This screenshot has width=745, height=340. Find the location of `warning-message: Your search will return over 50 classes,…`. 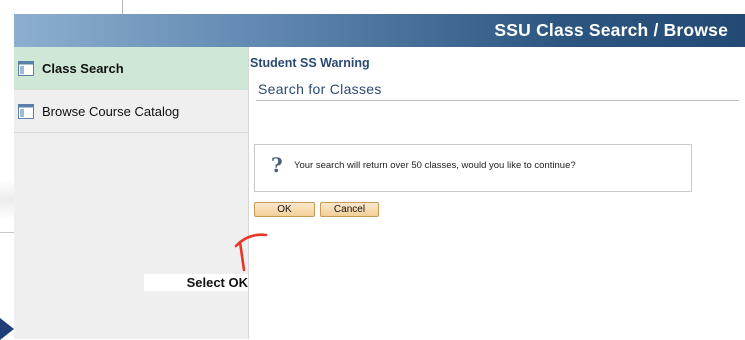

warning-message: Your search will return over 50 classes,… is located at coordinates (435, 165).